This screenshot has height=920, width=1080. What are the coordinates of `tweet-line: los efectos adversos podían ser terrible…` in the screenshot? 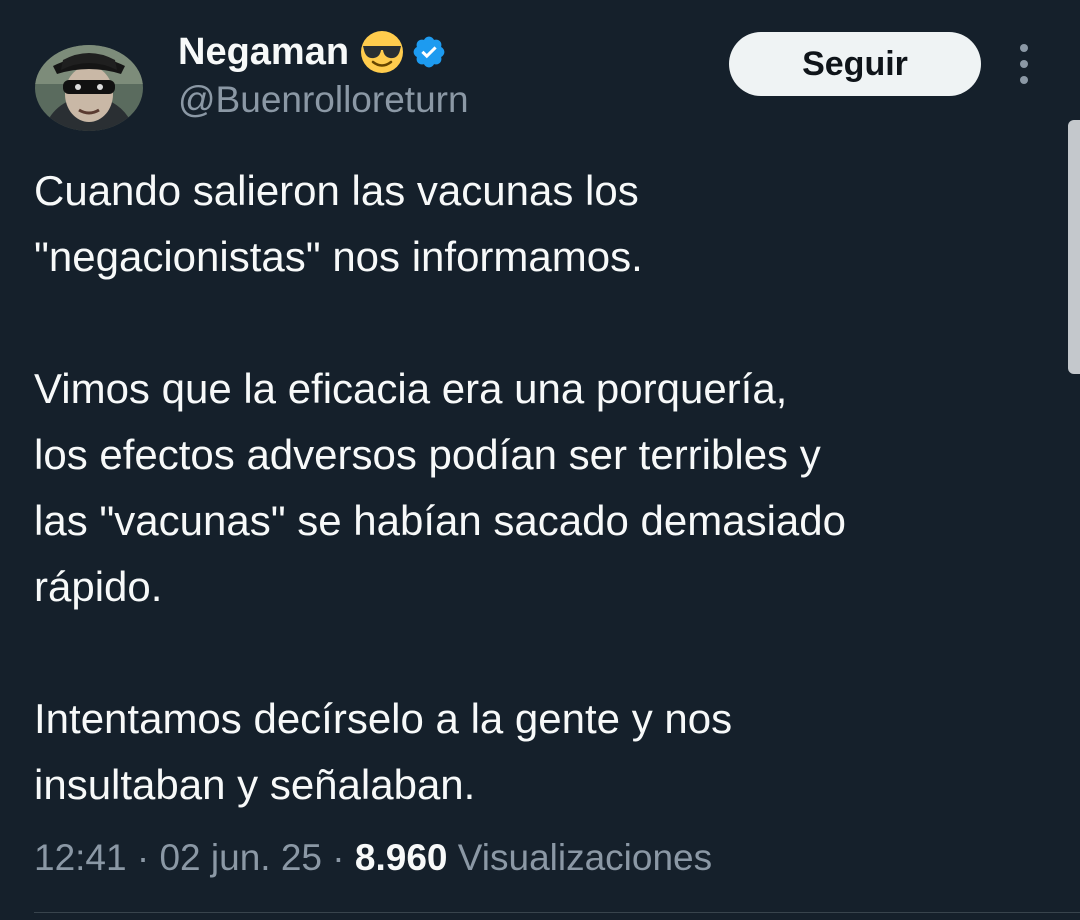 It's located at (427, 454).